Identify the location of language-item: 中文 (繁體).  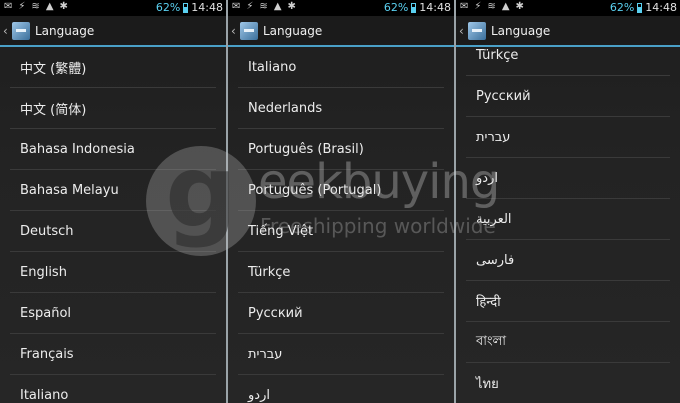
(113, 67).